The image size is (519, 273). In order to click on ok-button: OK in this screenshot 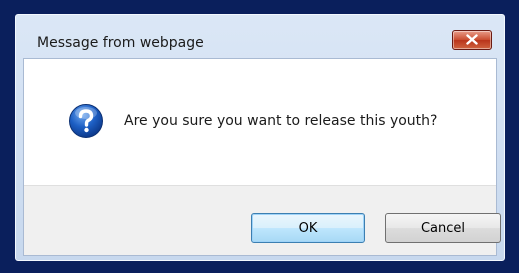, I will do `click(308, 228)`.